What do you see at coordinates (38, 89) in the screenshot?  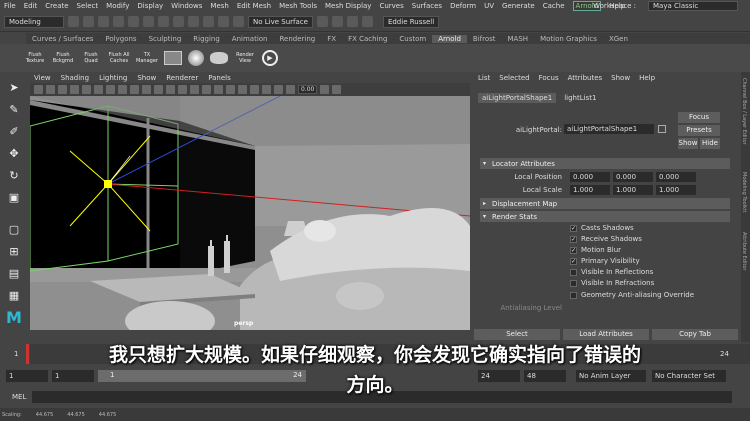 I see `camera-select-icon` at bounding box center [38, 89].